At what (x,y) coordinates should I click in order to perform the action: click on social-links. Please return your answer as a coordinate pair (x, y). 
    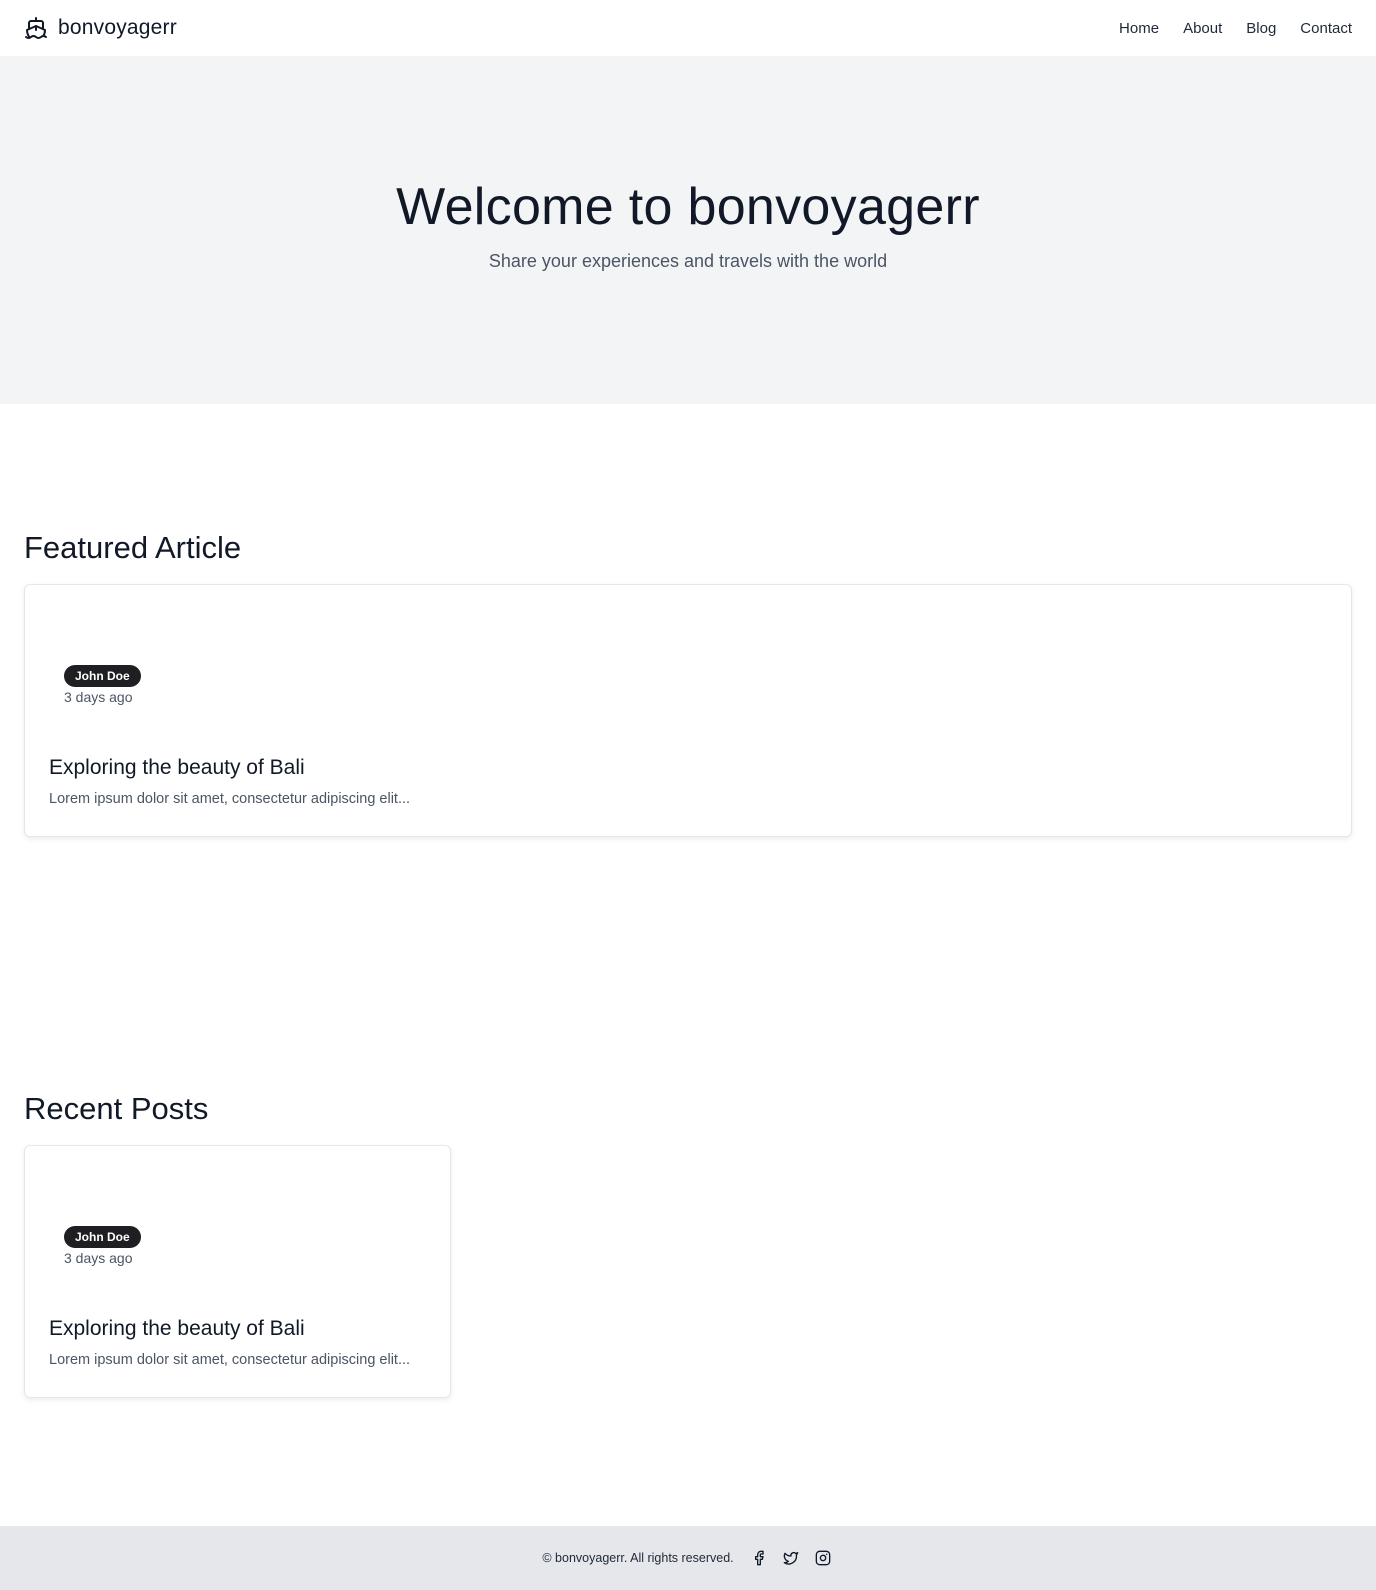
    Looking at the image, I should click on (791, 1558).